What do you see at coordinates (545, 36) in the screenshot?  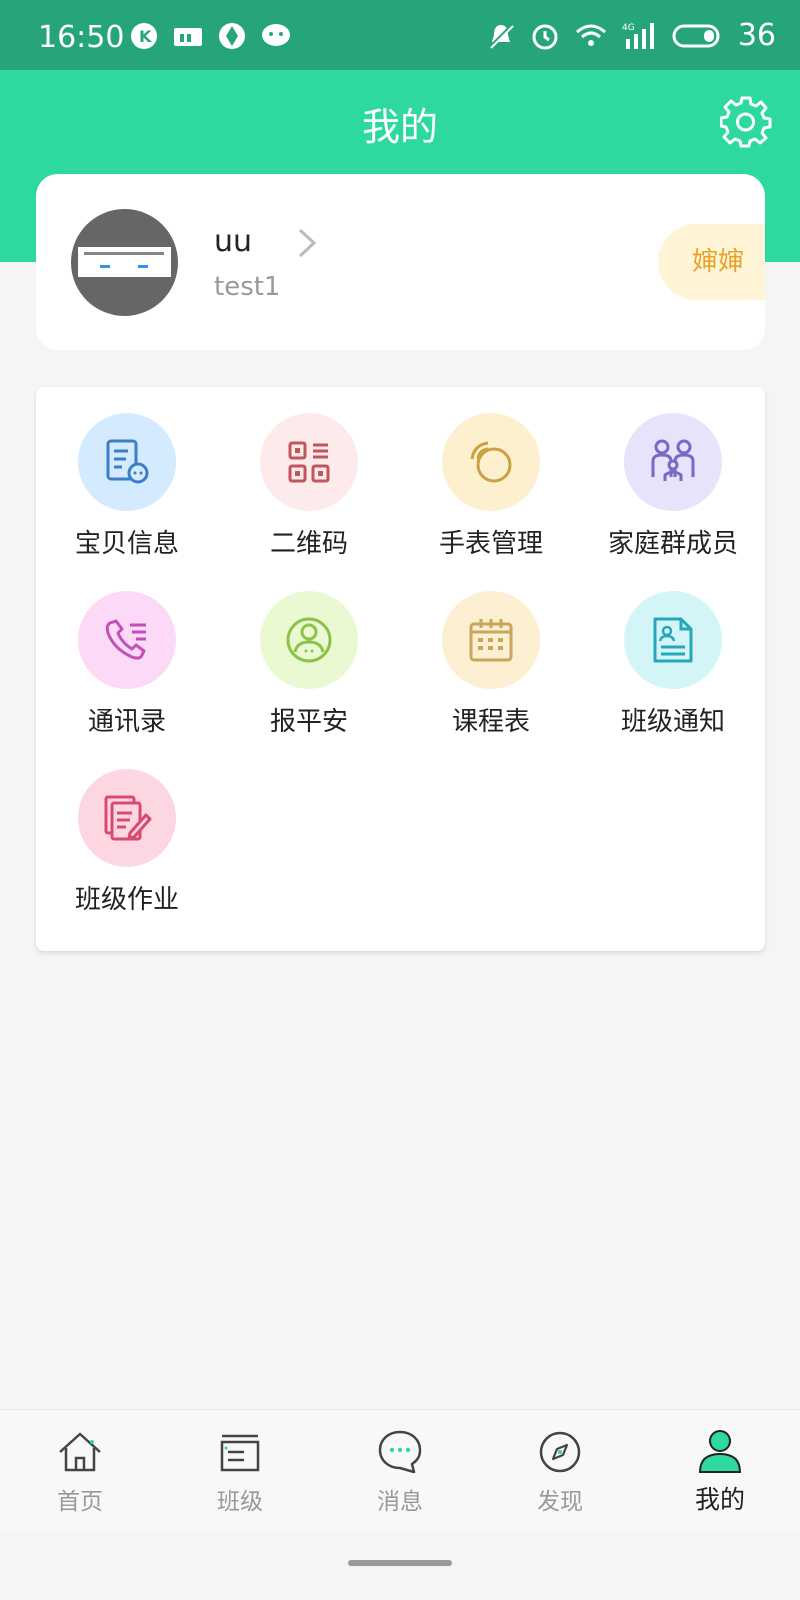 I see `alarm-clock-icon` at bounding box center [545, 36].